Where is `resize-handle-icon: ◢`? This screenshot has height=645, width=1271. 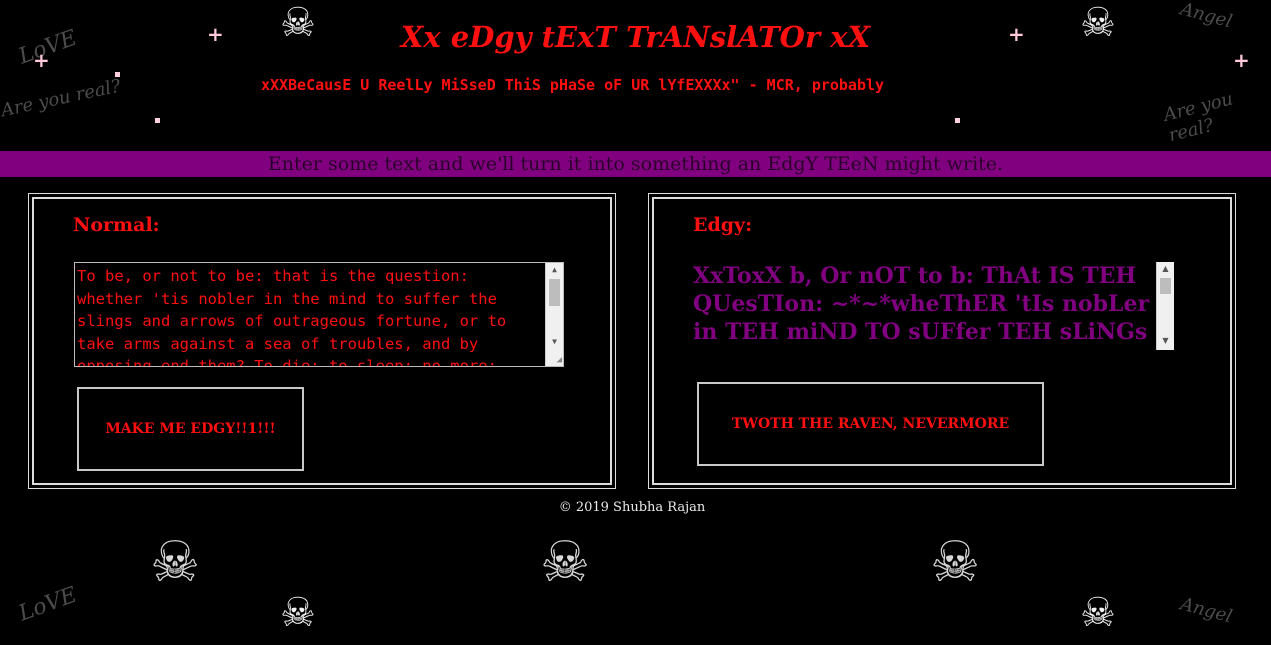
resize-handle-icon: ◢ is located at coordinates (559, 360).